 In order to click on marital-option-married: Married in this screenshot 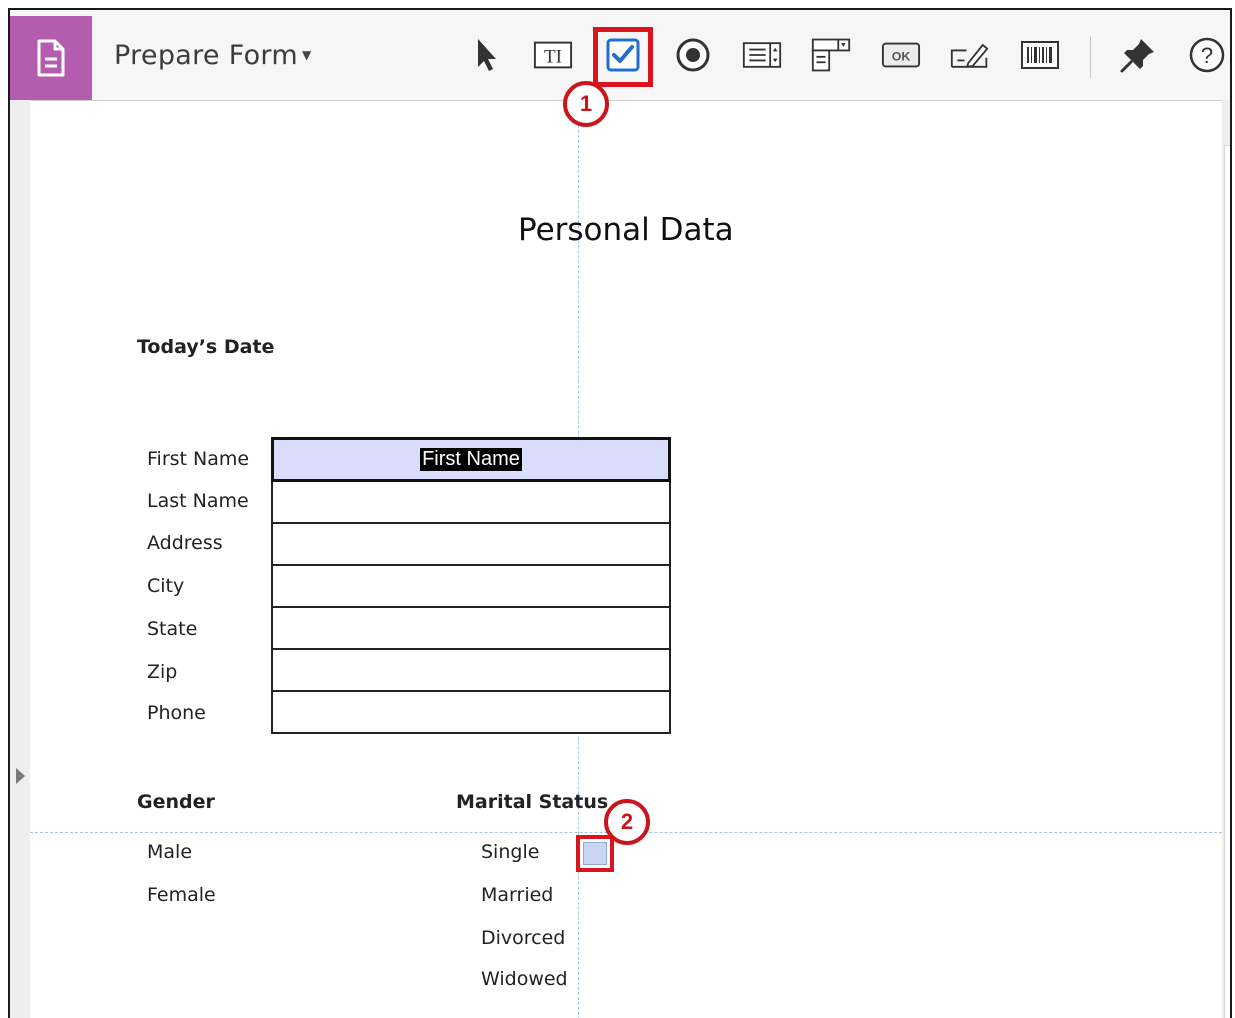, I will do `click(517, 895)`.